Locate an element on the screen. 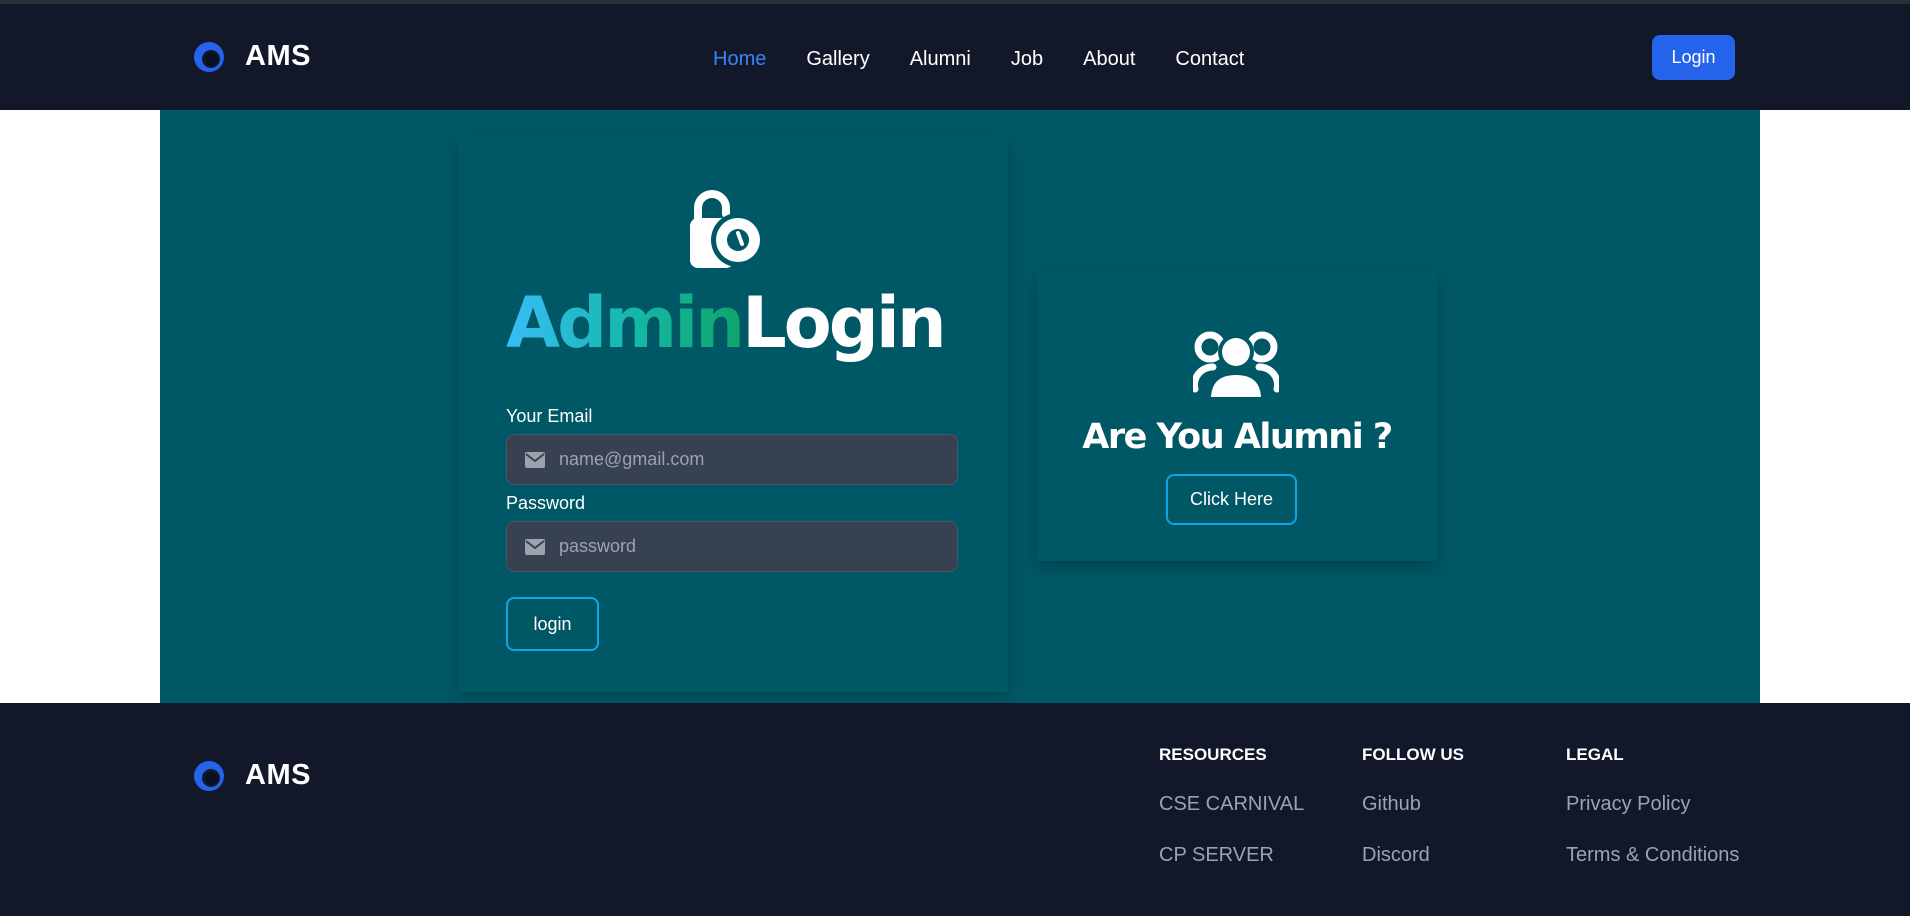 The height and width of the screenshot is (916, 1910). alumni-card: Are You Alumni ? Click Here is located at coordinates (1237, 417).